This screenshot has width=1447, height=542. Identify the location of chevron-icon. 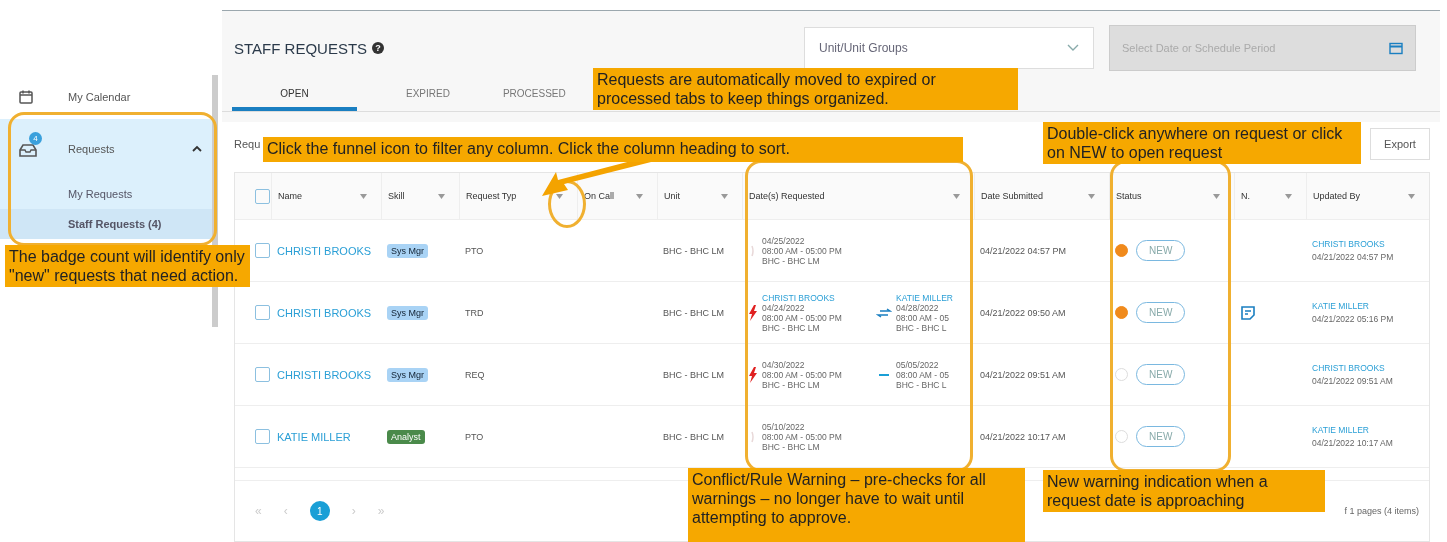
(1073, 48).